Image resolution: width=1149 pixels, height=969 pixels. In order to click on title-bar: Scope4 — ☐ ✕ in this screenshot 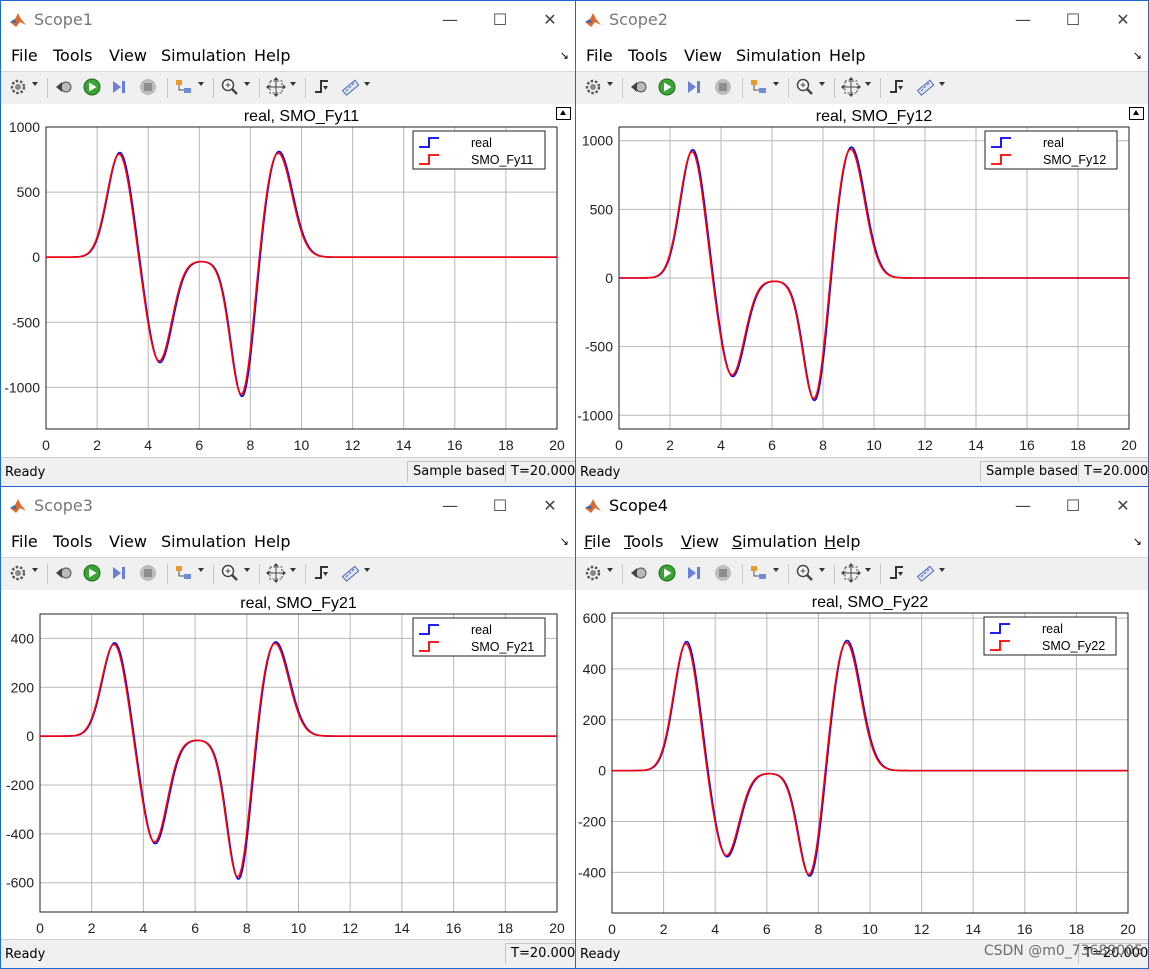, I will do `click(862, 505)`.